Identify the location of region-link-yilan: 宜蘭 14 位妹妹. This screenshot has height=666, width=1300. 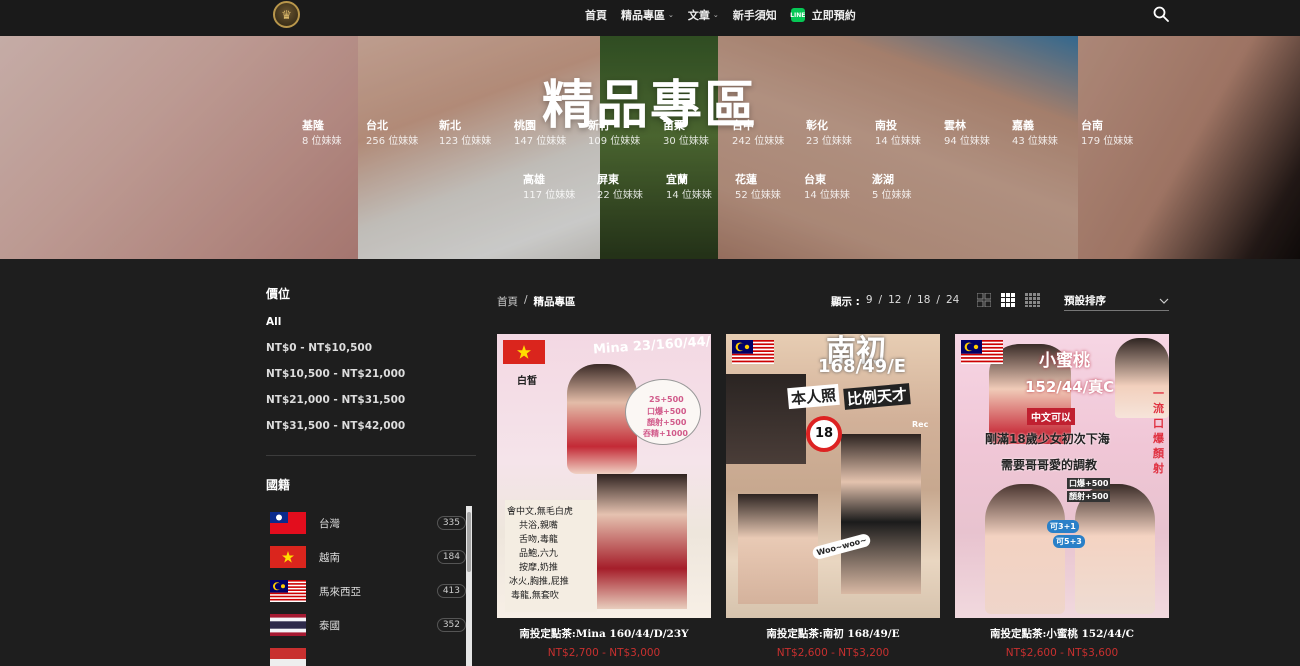
(689, 188).